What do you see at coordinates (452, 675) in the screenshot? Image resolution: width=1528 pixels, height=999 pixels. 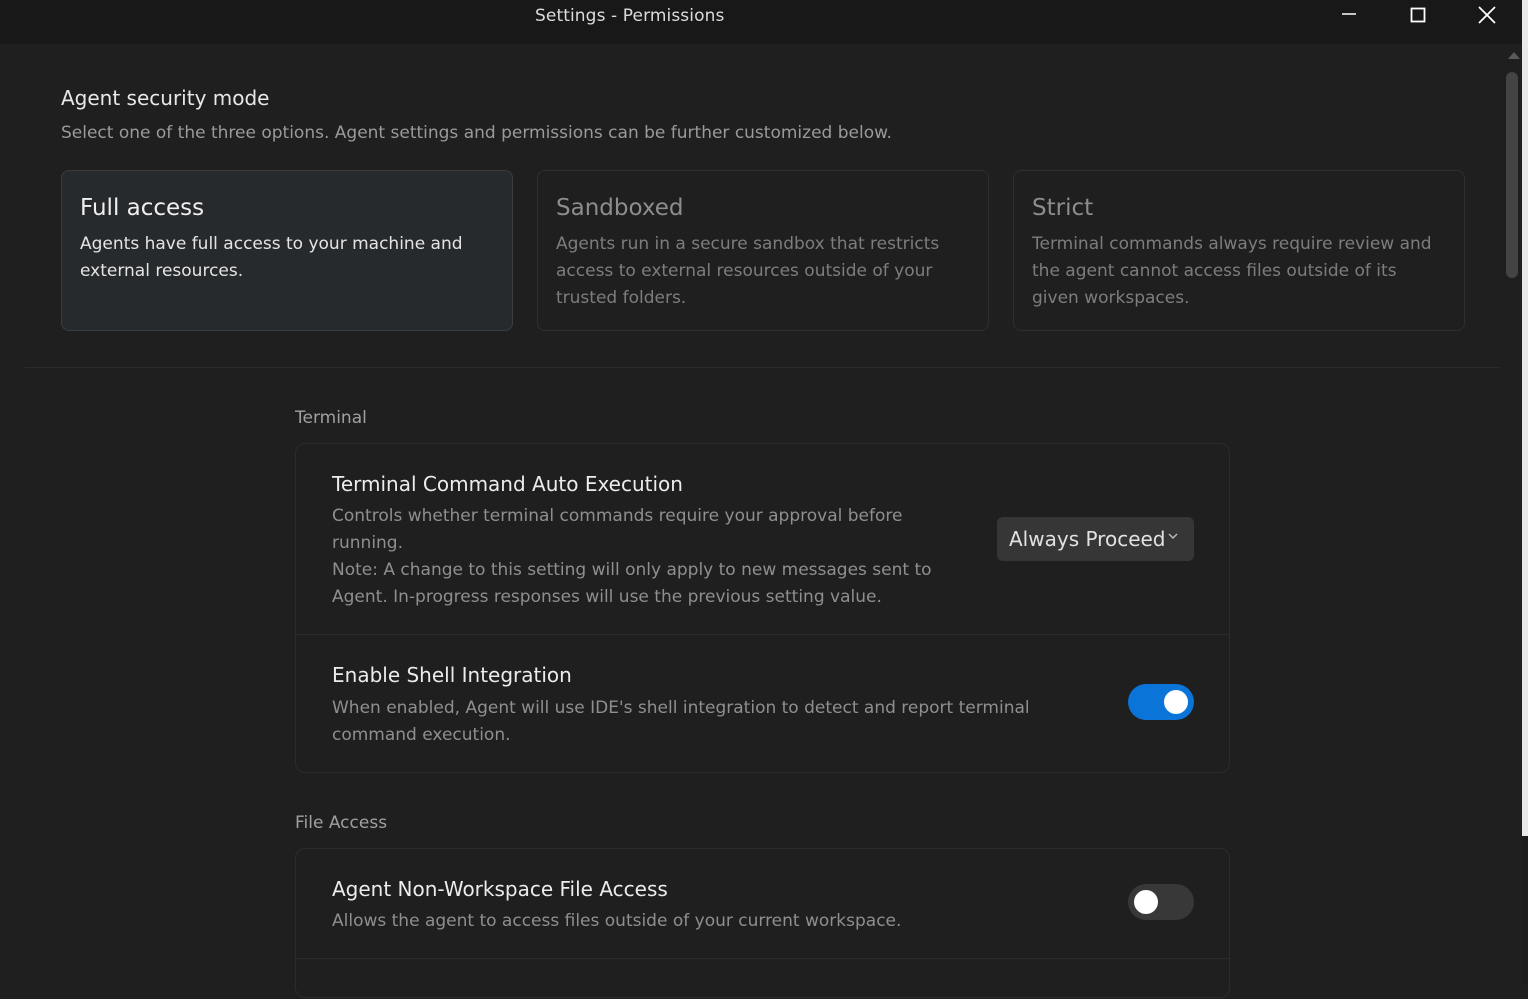 I see `setting-title: Enable Shell Integration` at bounding box center [452, 675].